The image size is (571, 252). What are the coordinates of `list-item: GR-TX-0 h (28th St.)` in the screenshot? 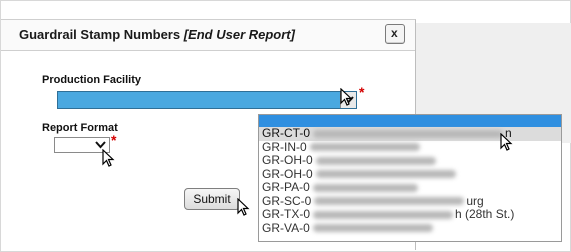 It's located at (410, 214).